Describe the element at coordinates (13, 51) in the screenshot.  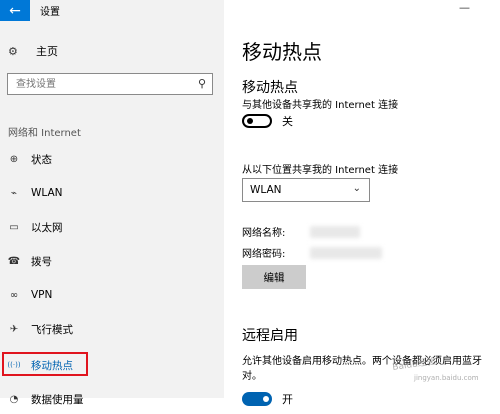
I see `gear-icon: ⚙` at that location.